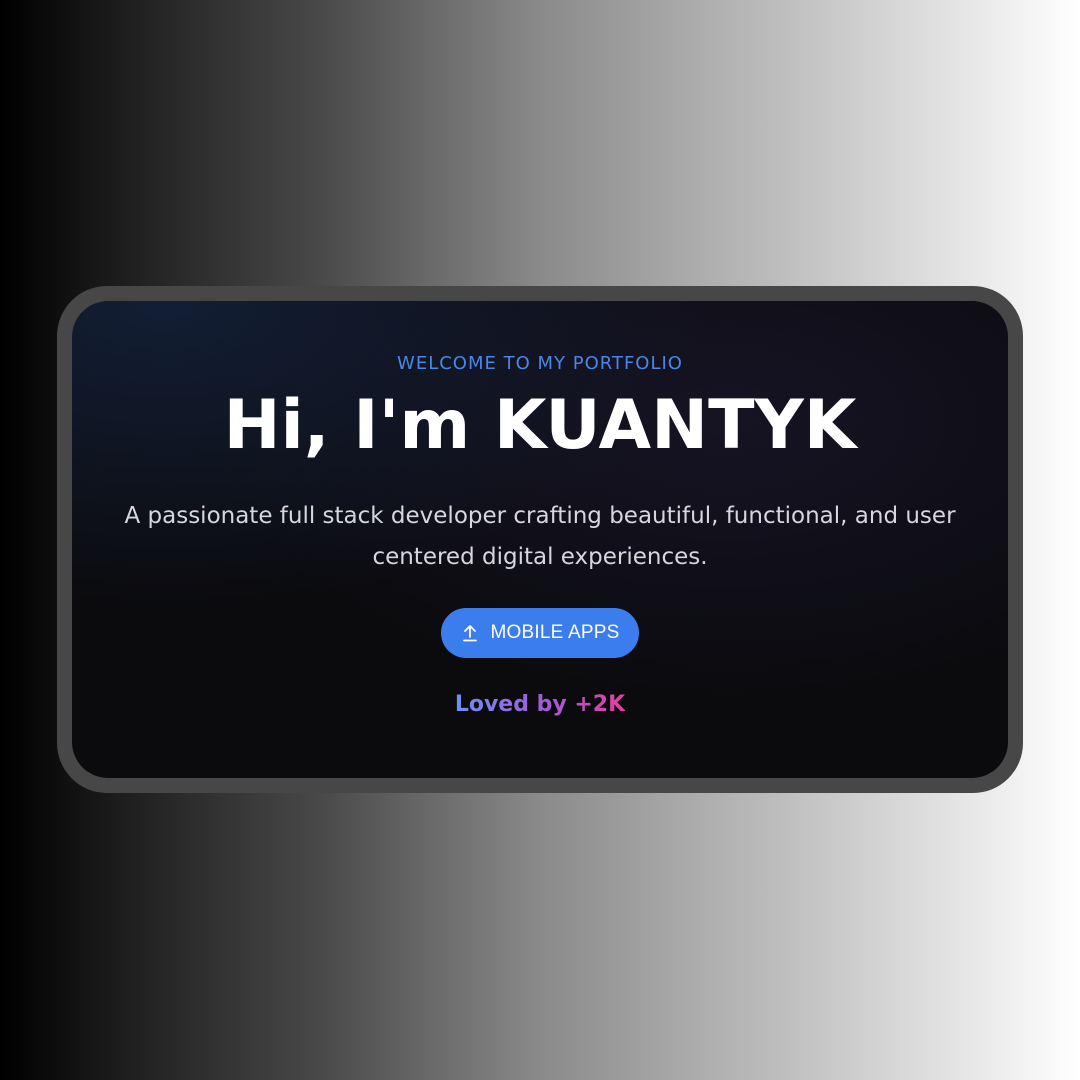  What do you see at coordinates (540, 425) in the screenshot?
I see `hero-headline: Hi, I'm KUANTYK` at bounding box center [540, 425].